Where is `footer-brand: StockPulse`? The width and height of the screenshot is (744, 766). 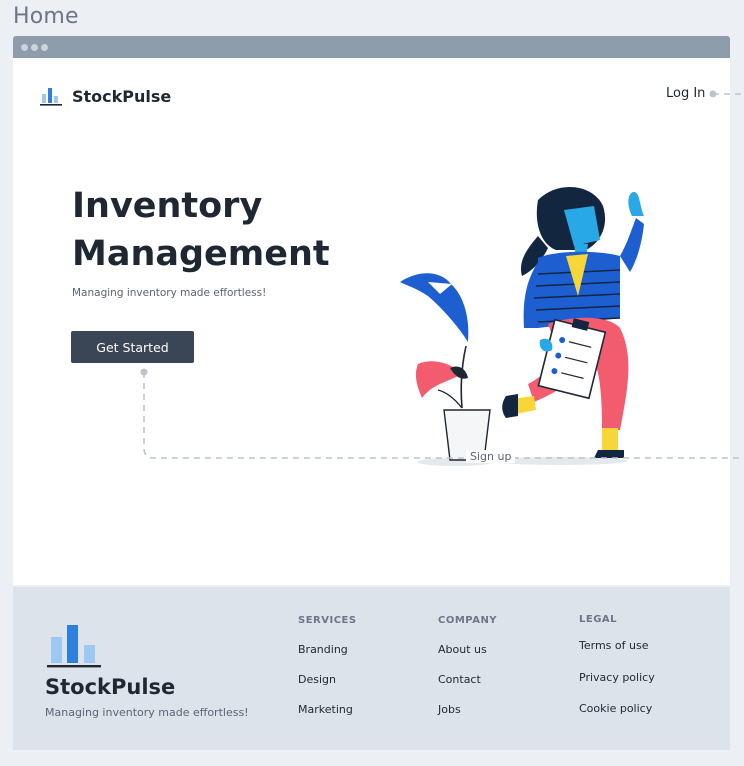 footer-brand: StockPulse is located at coordinates (110, 687).